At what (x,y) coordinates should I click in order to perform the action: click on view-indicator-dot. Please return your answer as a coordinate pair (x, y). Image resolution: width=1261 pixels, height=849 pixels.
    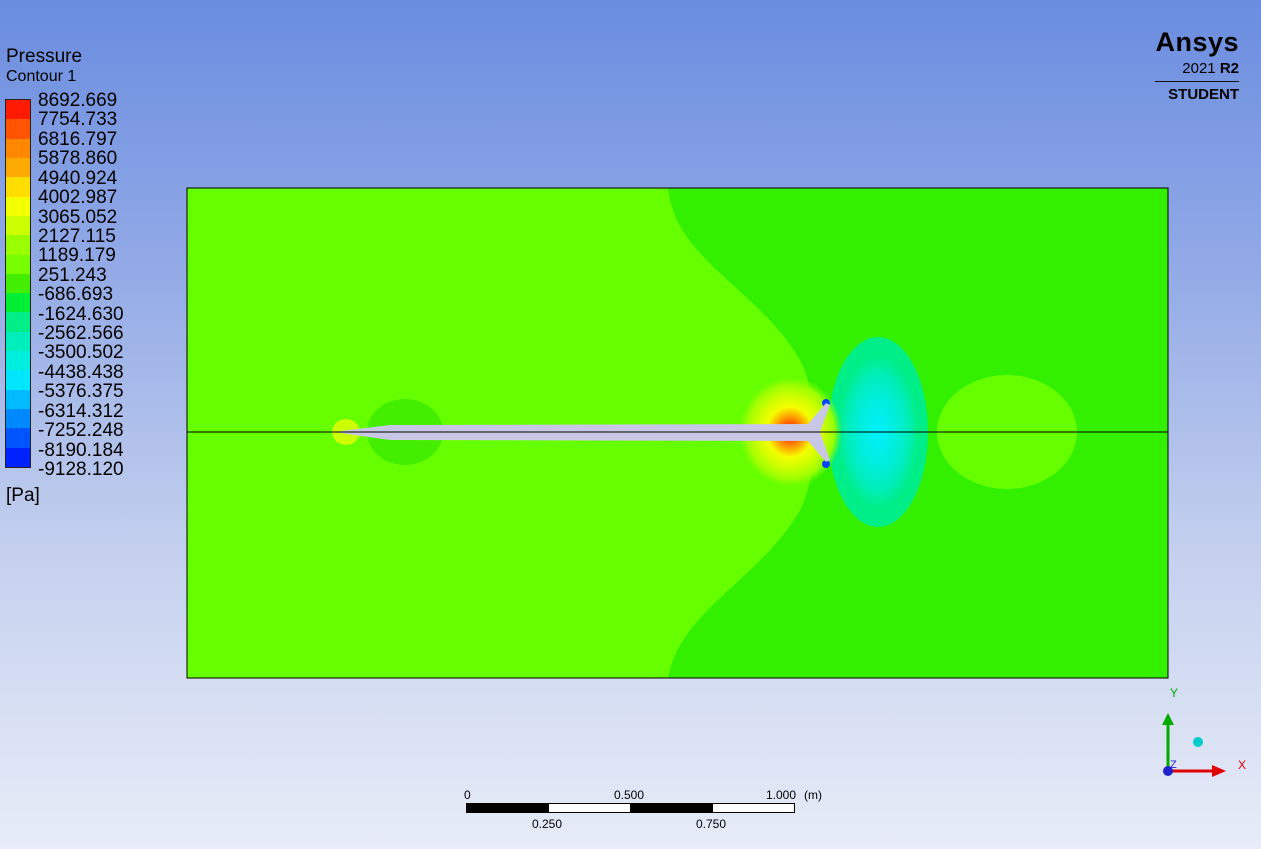
    Looking at the image, I should click on (1198, 742).